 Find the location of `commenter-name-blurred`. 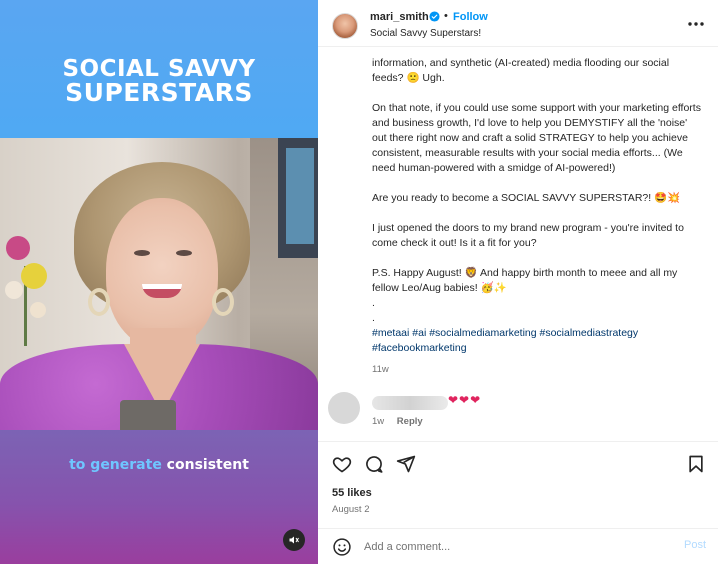

commenter-name-blurred is located at coordinates (410, 403).